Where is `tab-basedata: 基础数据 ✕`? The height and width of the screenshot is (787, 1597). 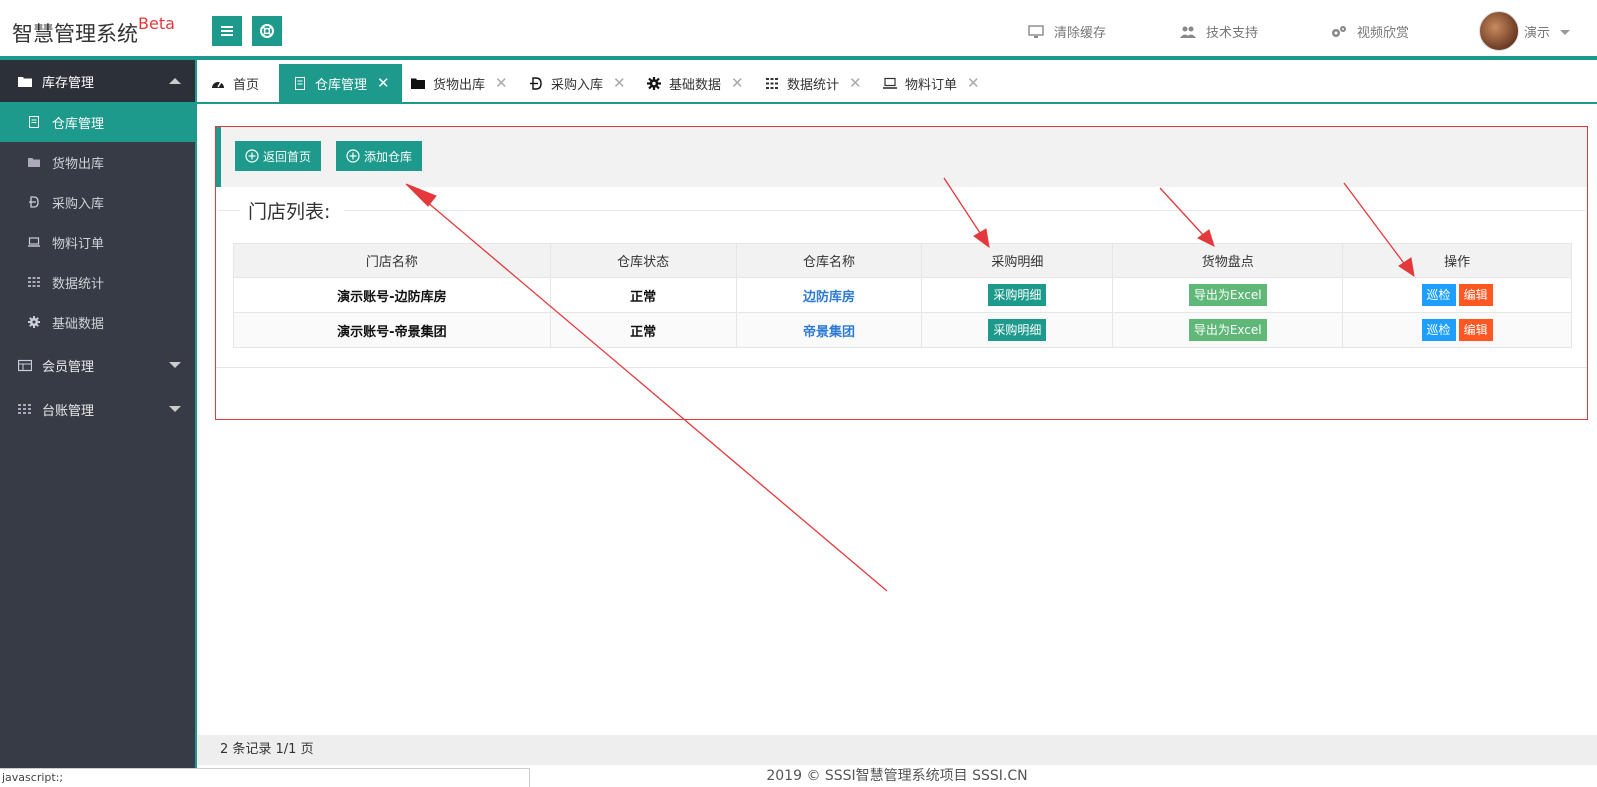 tab-basedata: 基础数据 ✕ is located at coordinates (694, 83).